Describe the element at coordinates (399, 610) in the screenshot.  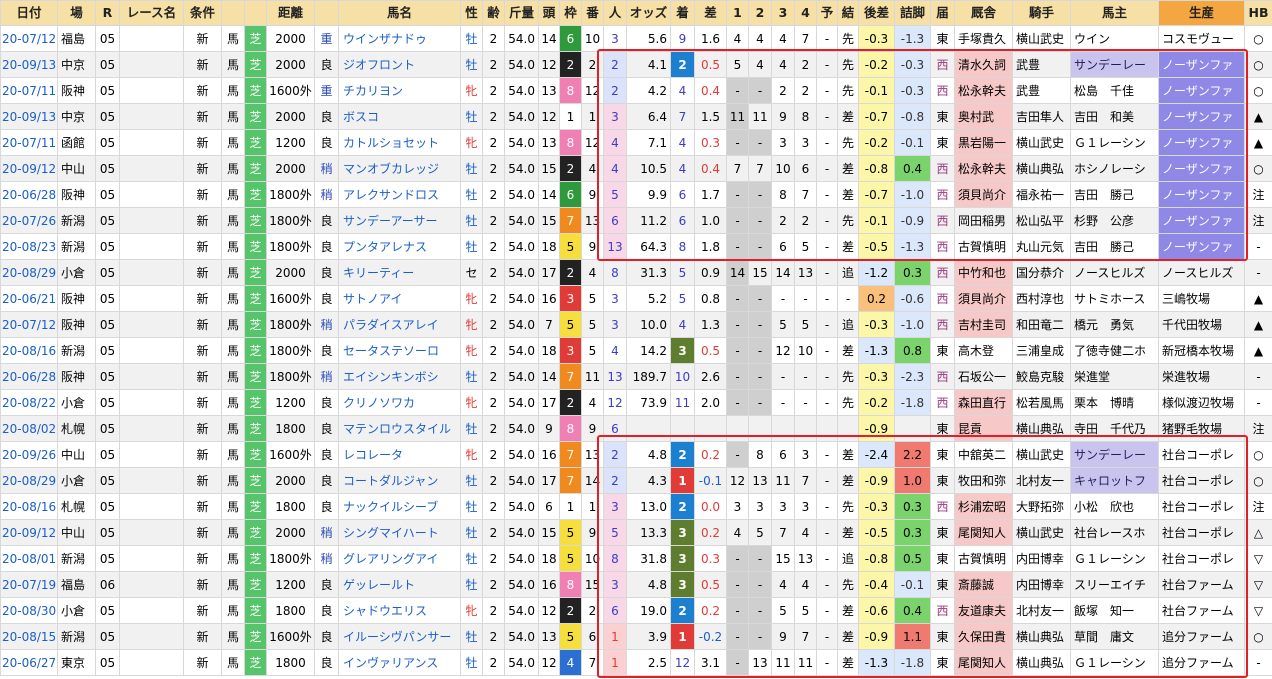
I see `cell-horse: シャドウエリス` at that location.